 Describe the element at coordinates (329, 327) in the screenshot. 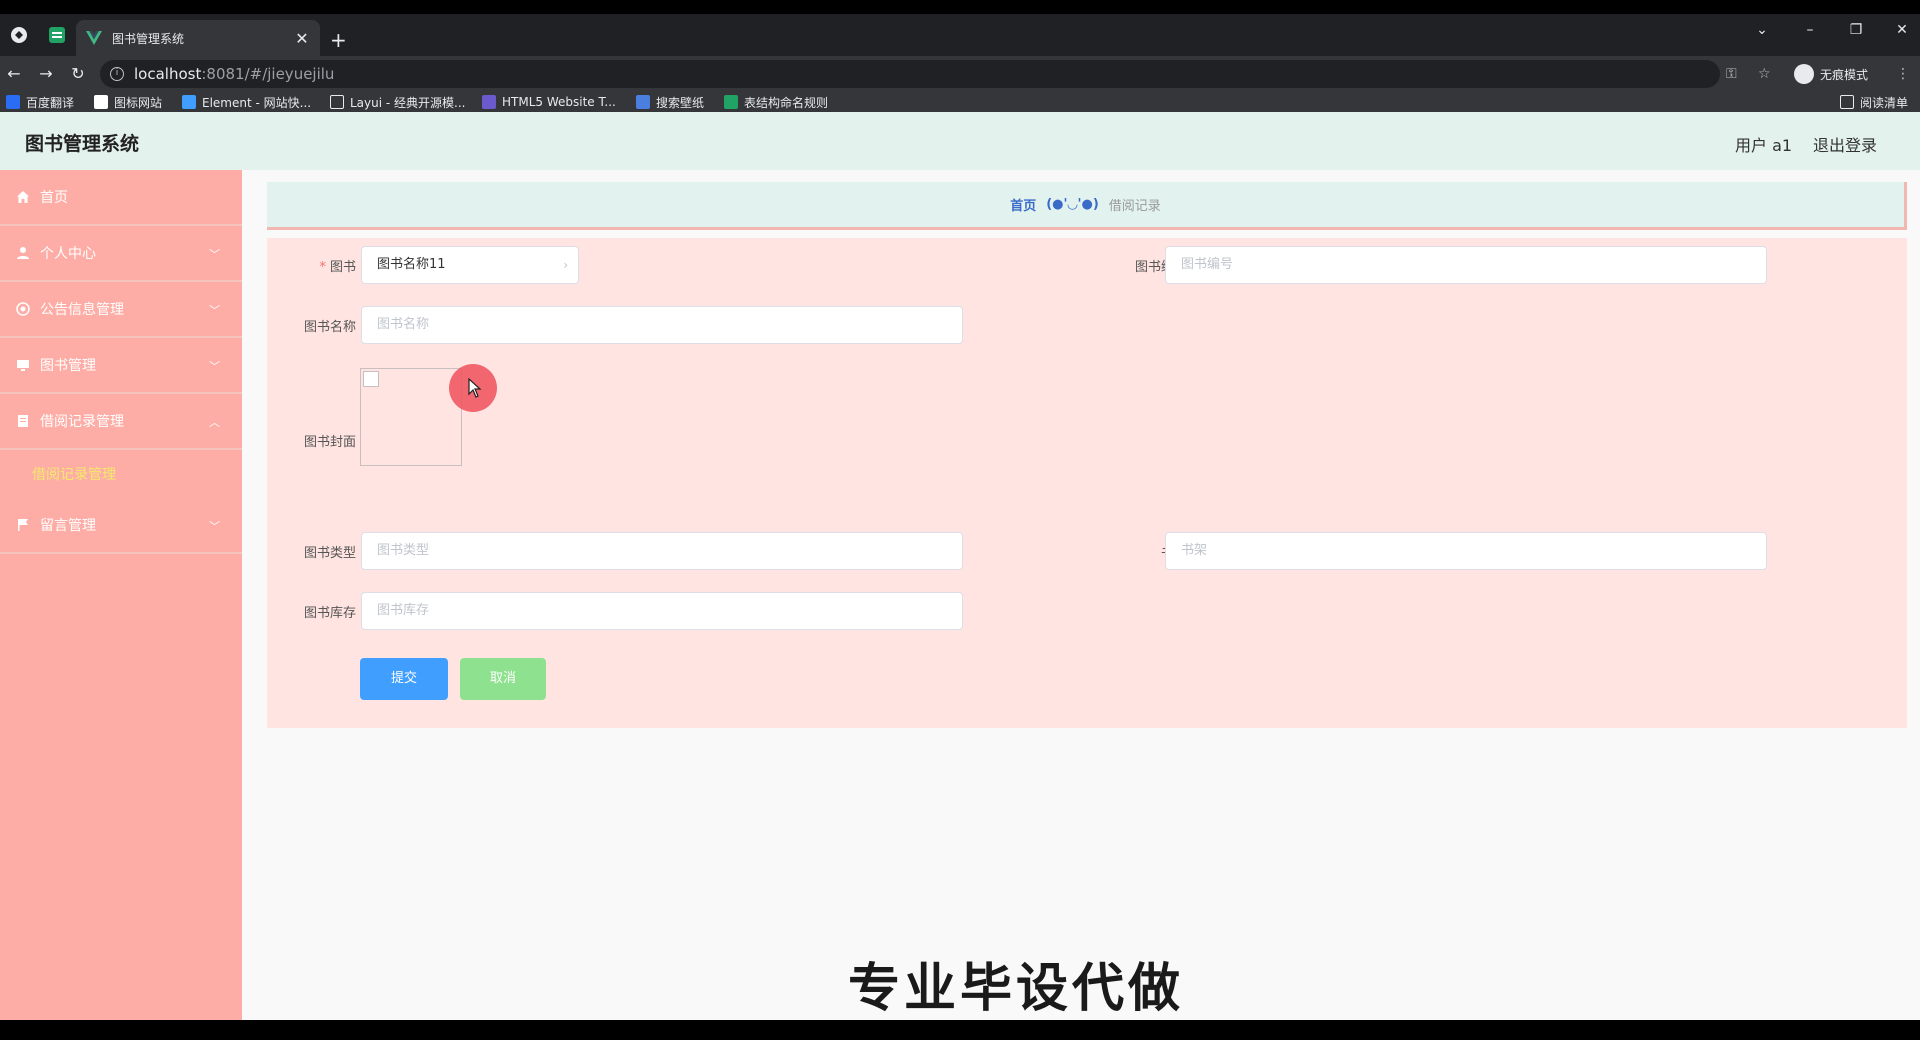

I see `book-name-label: 图书名称` at that location.